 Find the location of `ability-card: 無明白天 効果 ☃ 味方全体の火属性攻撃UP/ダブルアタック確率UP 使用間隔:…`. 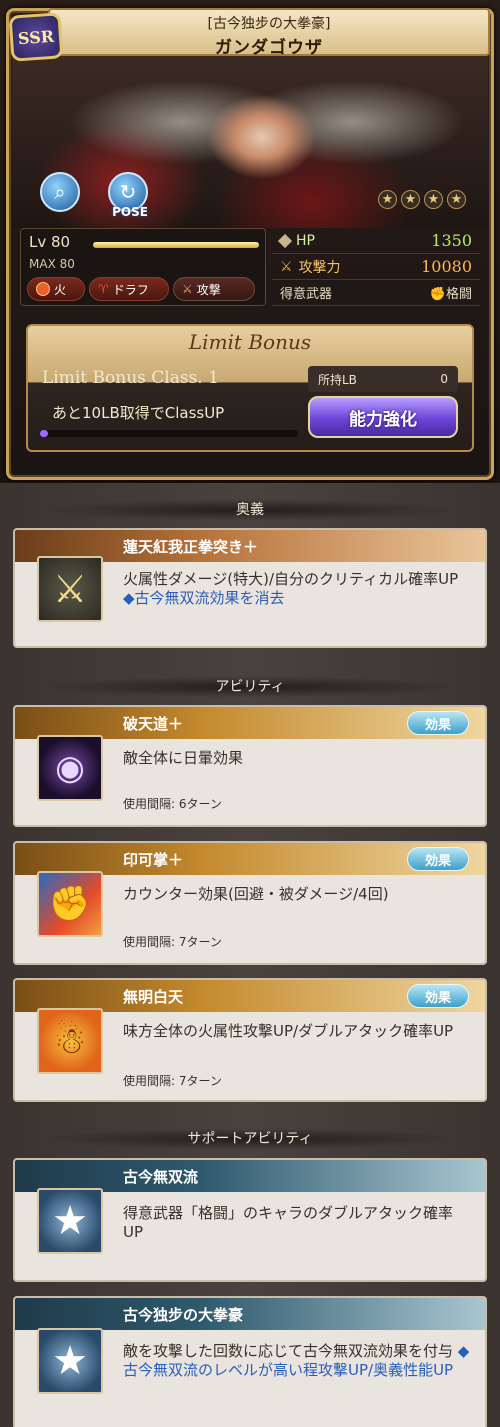

ability-card: 無明白天 効果 ☃ 味方全体の火属性攻撃UP/ダブルアタック確率UP 使用間隔:… is located at coordinates (250, 1040).